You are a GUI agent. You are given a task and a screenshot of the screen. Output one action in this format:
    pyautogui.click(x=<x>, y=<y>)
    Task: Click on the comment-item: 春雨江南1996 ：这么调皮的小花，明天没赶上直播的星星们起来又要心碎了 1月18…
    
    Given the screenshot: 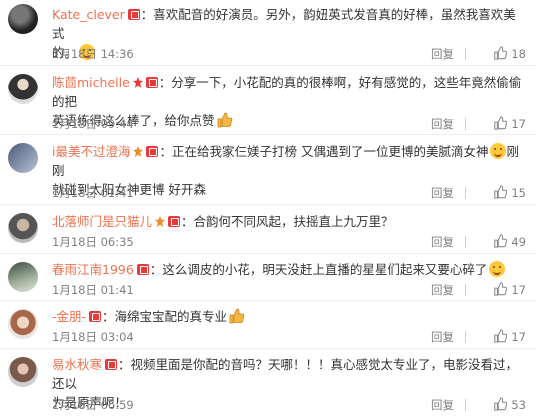 What is the action you would take?
    pyautogui.click(x=268, y=277)
    